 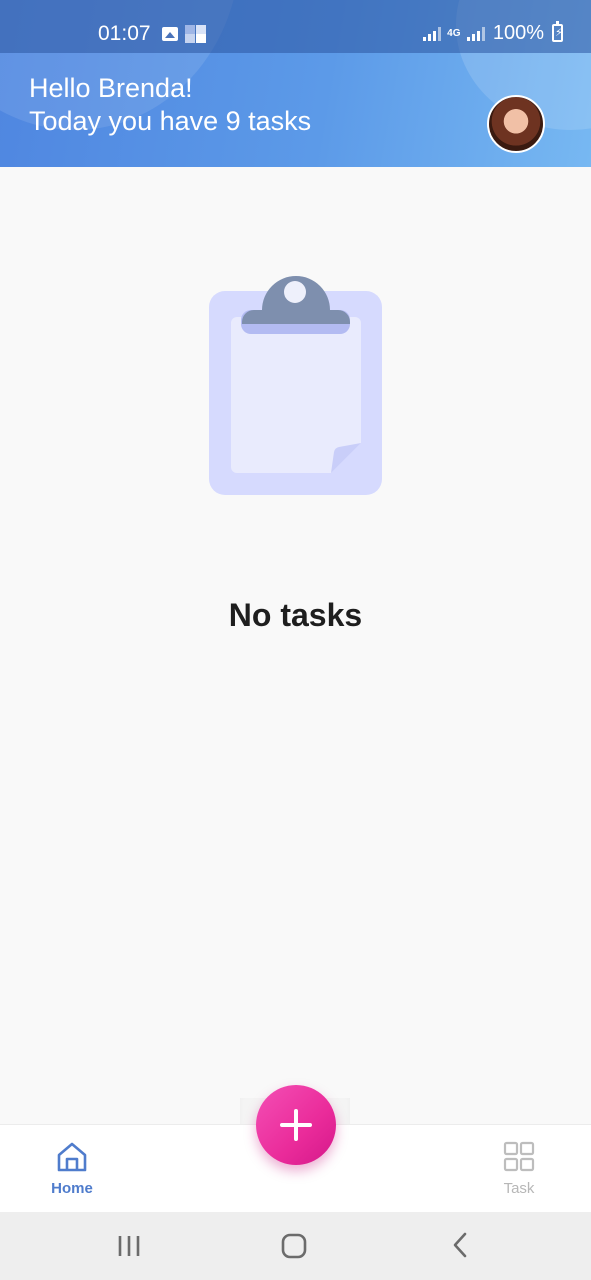 What do you see at coordinates (295, 385) in the screenshot?
I see `clipboard-icon` at bounding box center [295, 385].